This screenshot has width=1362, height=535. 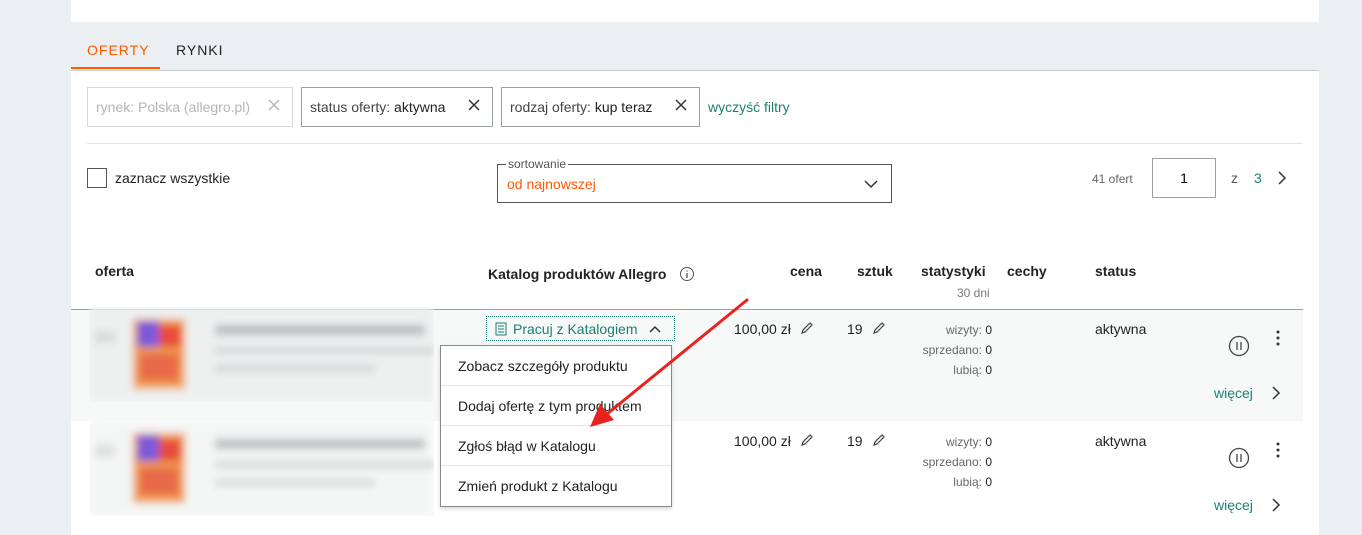 What do you see at coordinates (623, 107) in the screenshot?
I see `filter-type-value: kup teraz` at bounding box center [623, 107].